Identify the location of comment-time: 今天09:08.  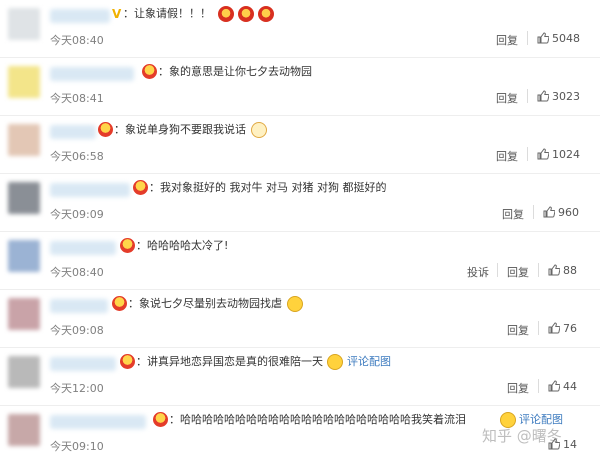
(77, 330).